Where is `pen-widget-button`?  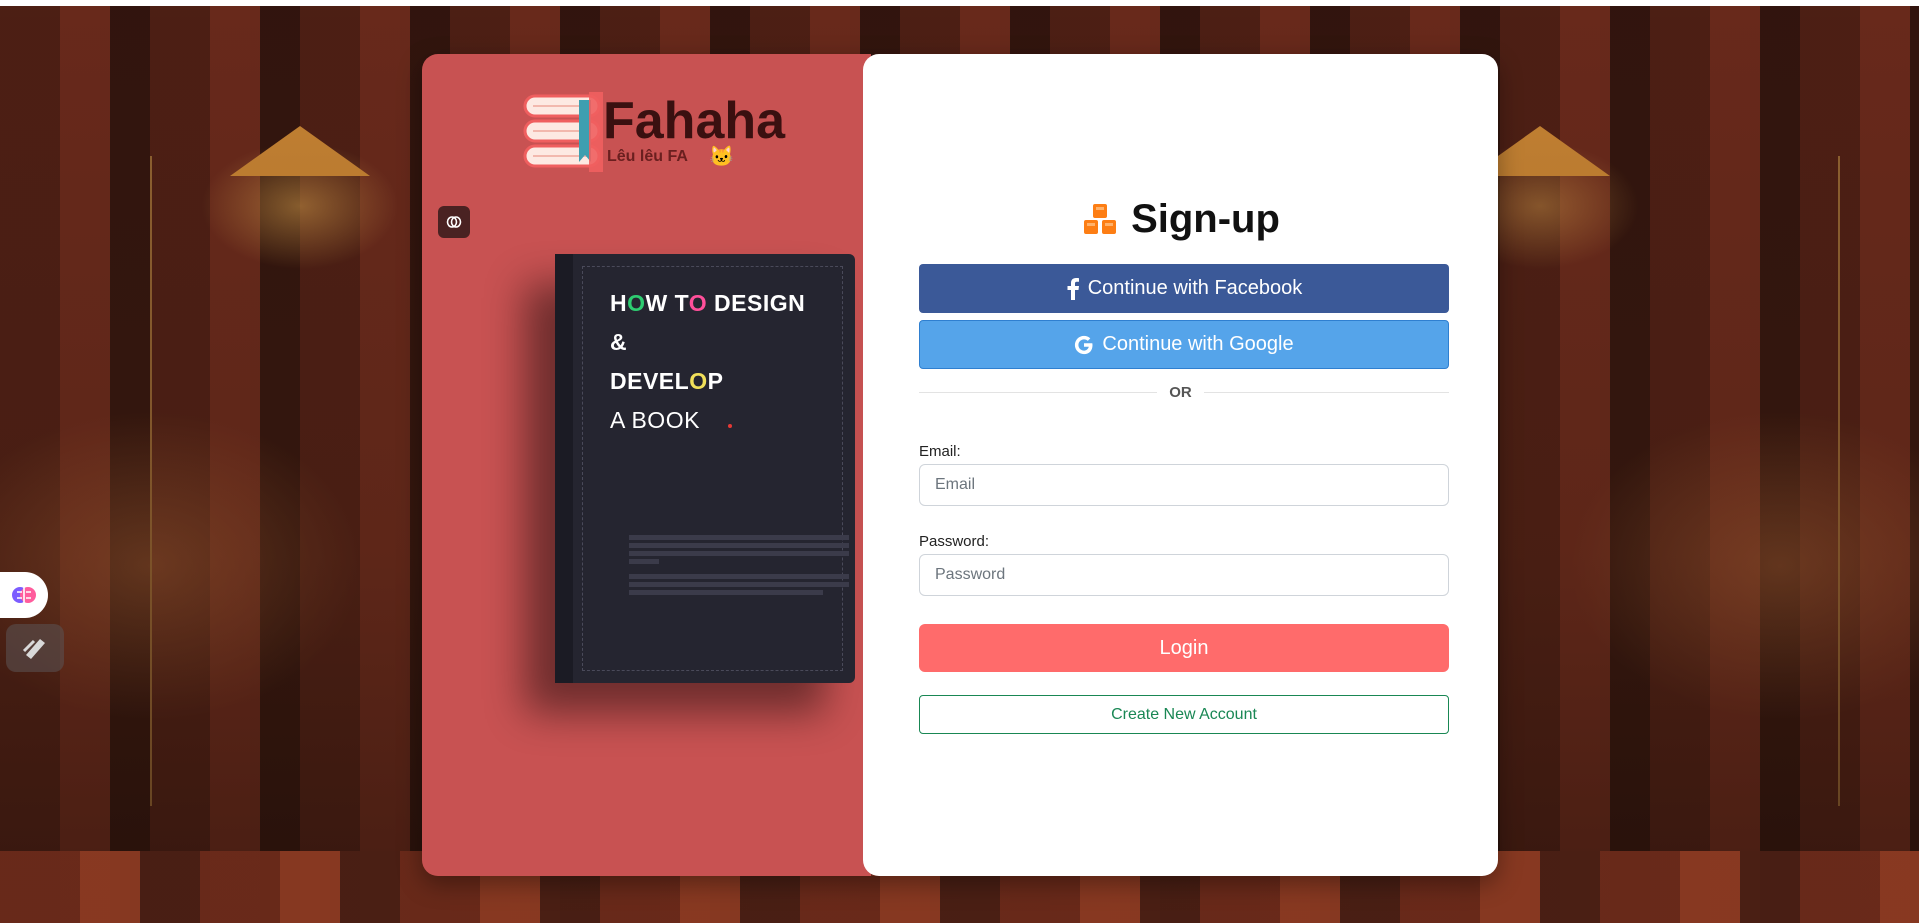 pen-widget-button is located at coordinates (35, 648).